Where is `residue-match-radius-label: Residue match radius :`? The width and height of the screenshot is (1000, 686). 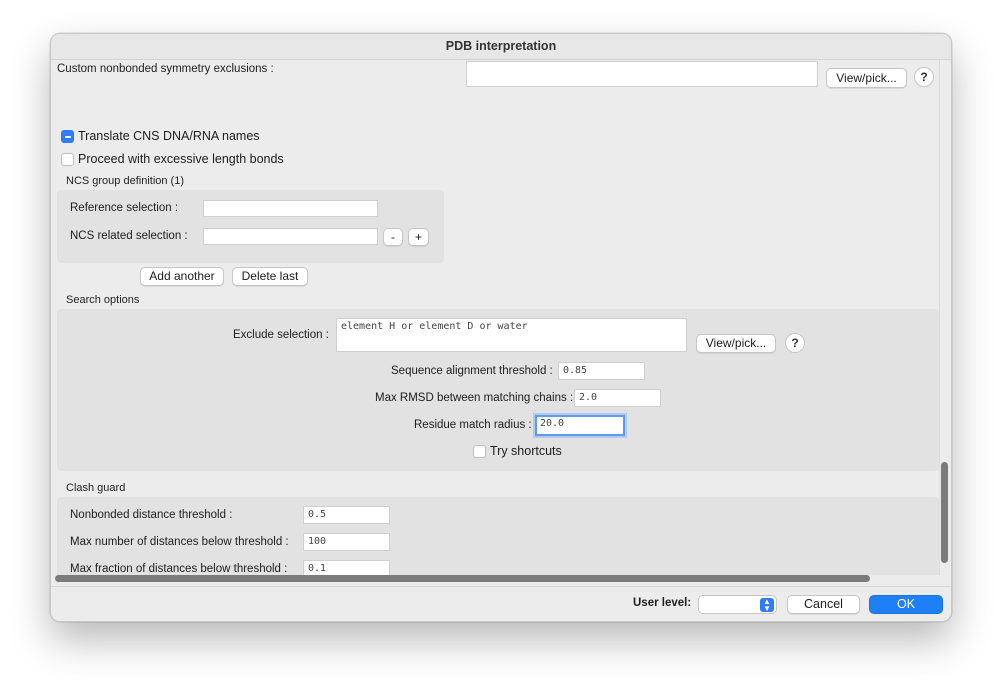
residue-match-radius-label: Residue match radius : is located at coordinates (473, 425).